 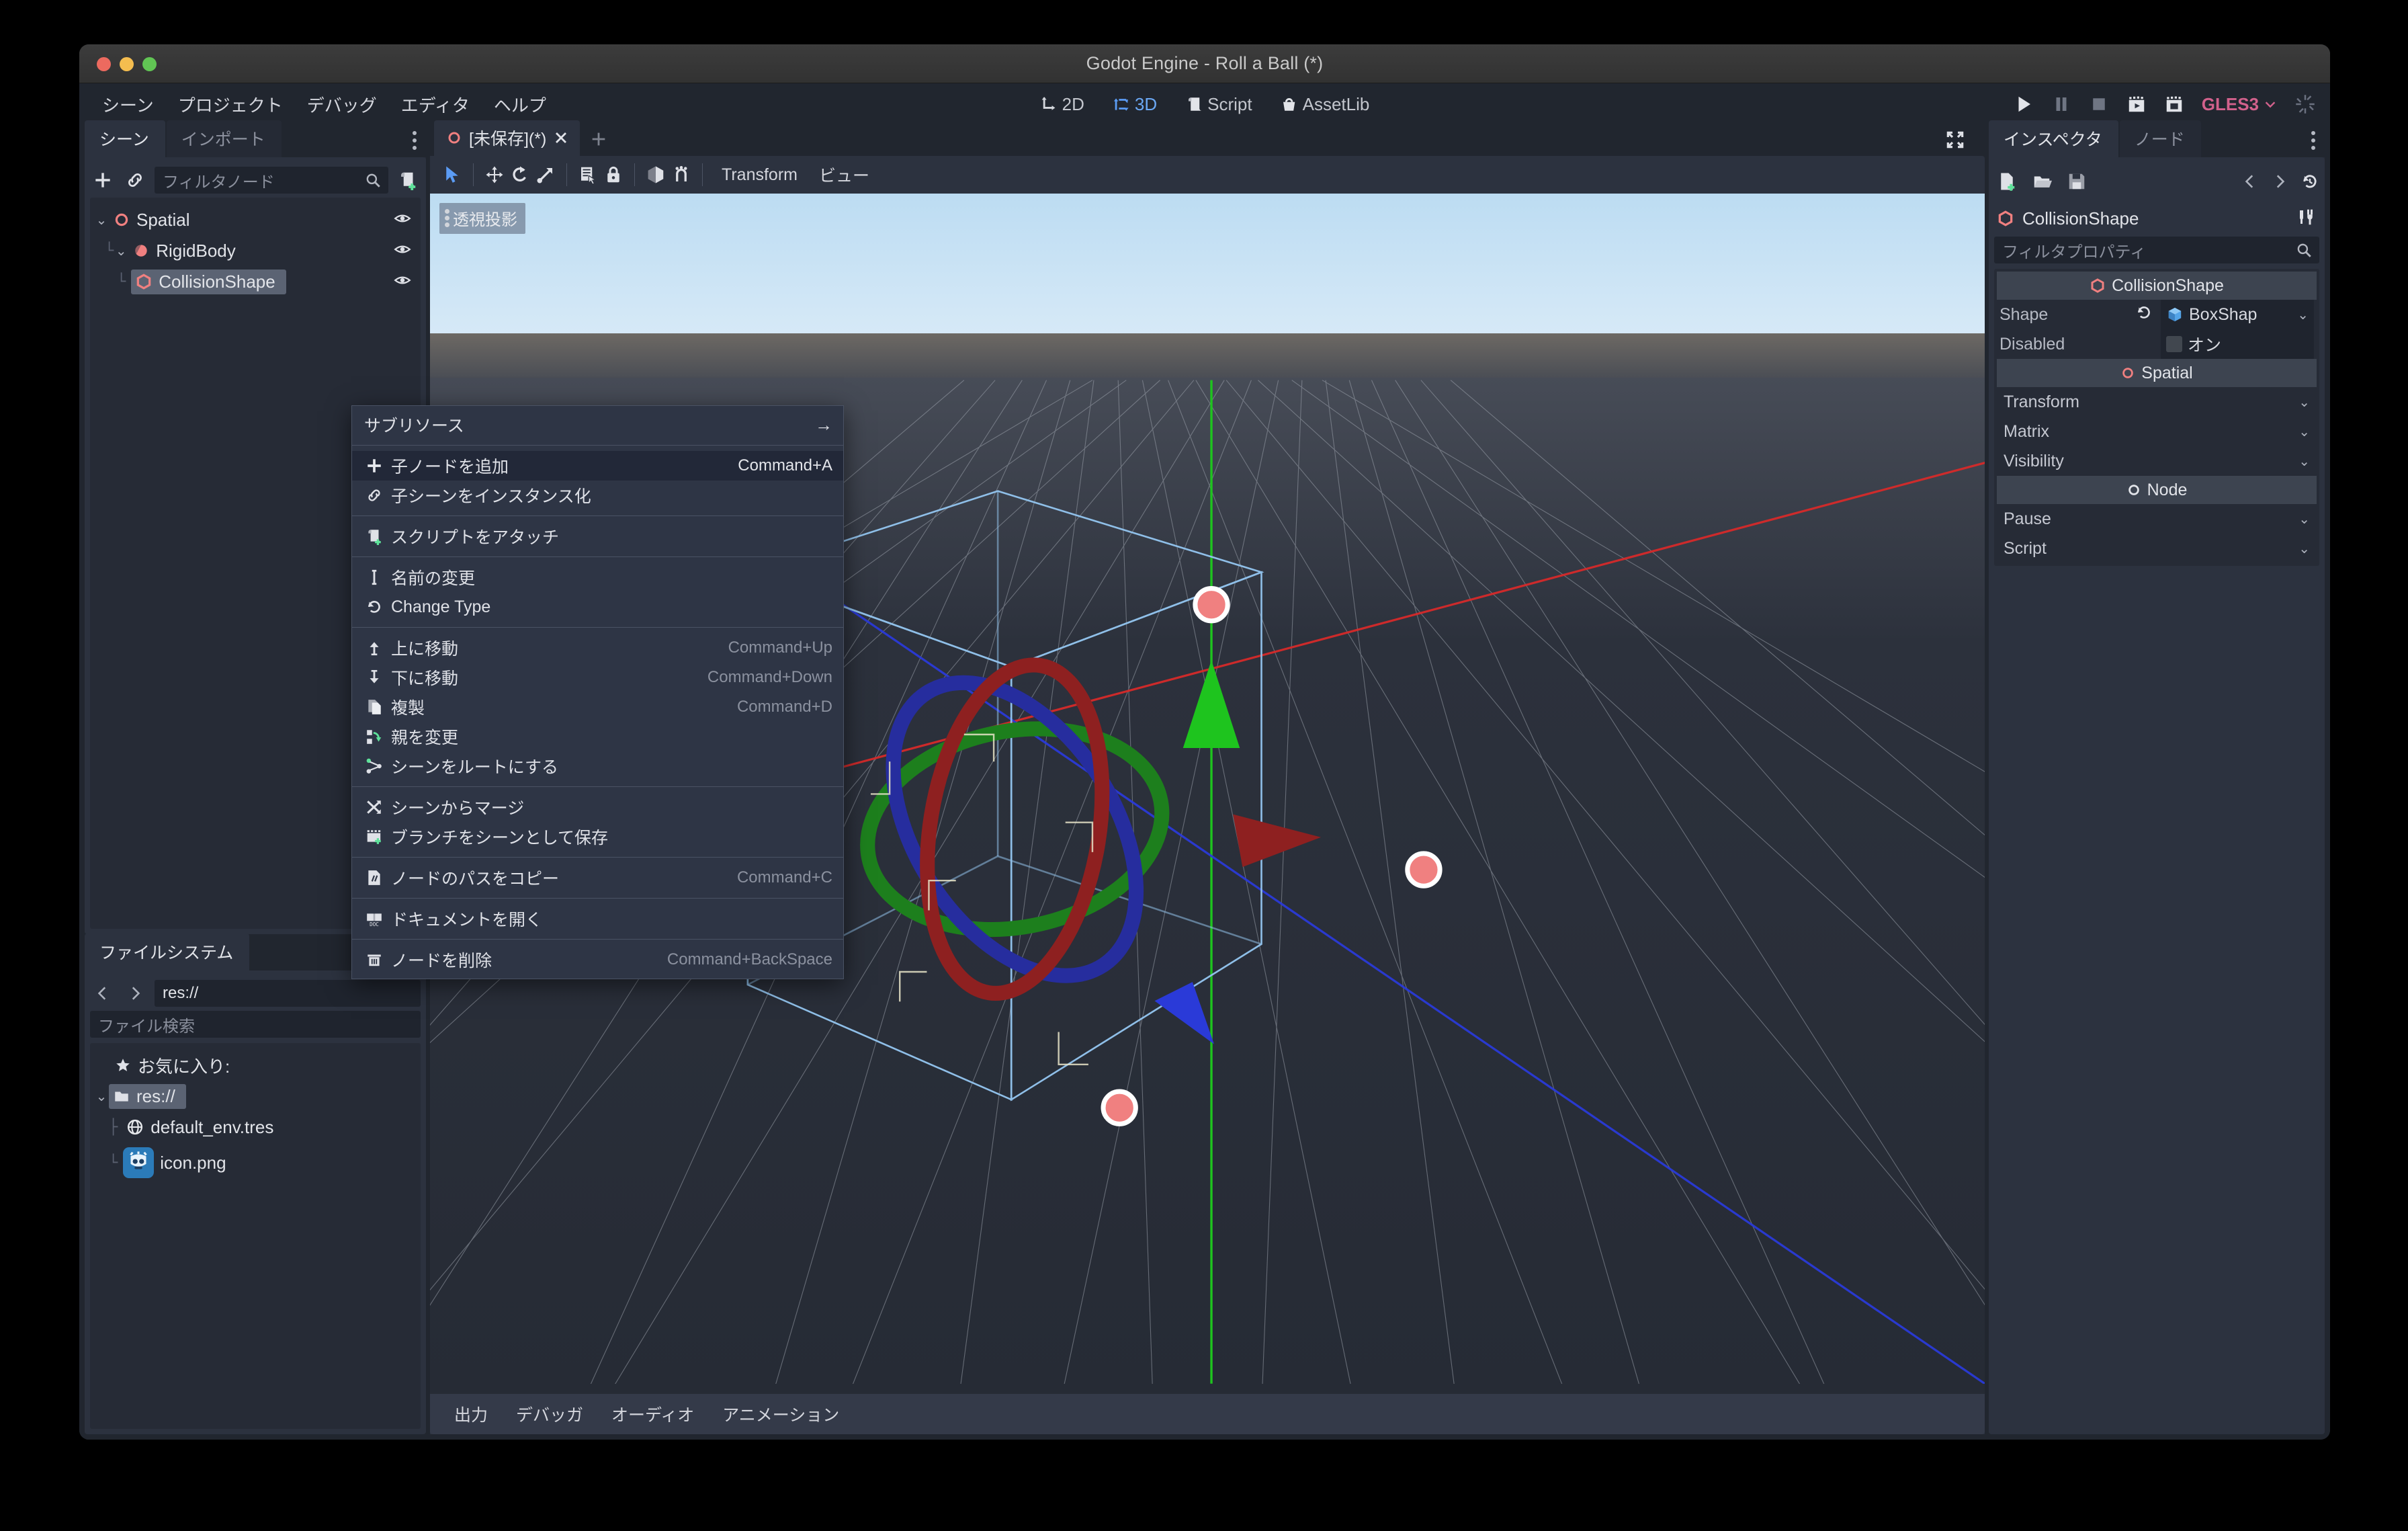 What do you see at coordinates (408, 180) in the screenshot?
I see `attach-script-button` at bounding box center [408, 180].